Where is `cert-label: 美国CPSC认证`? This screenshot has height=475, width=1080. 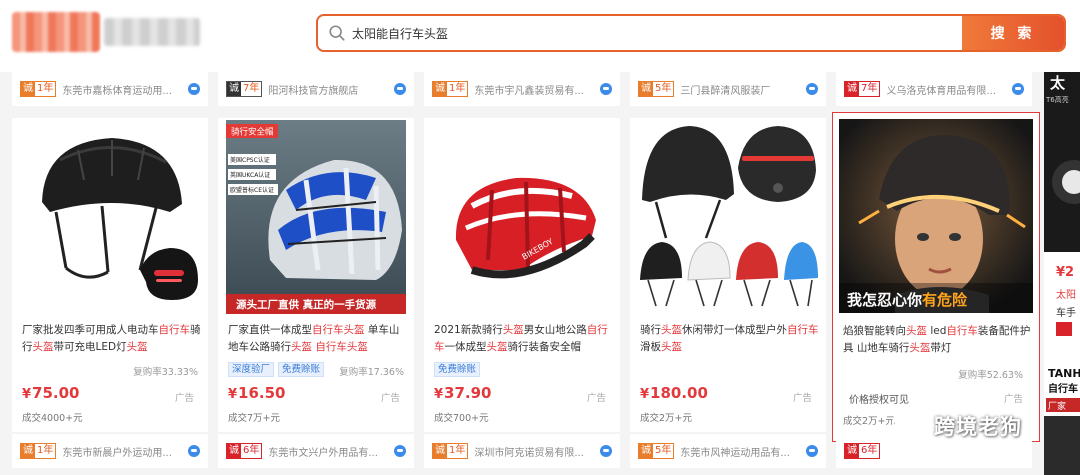 cert-label: 美国CPSC认证 is located at coordinates (250, 160).